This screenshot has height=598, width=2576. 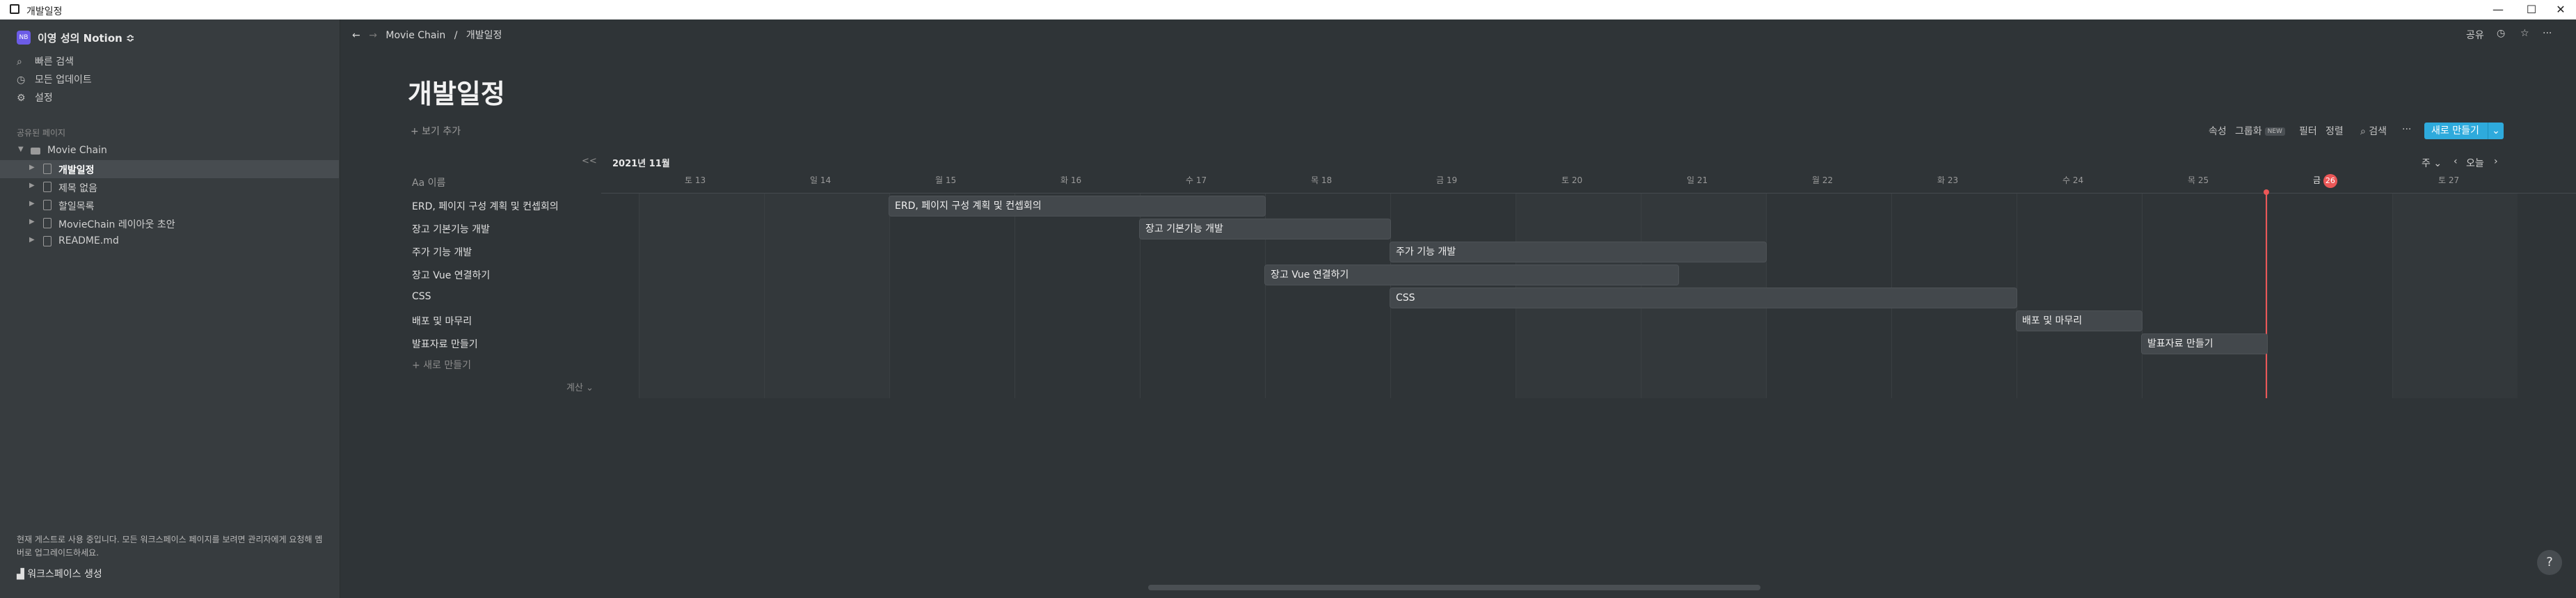 I want to click on sidebar-item-todo: ▶ 할일목록, so click(x=169, y=205).